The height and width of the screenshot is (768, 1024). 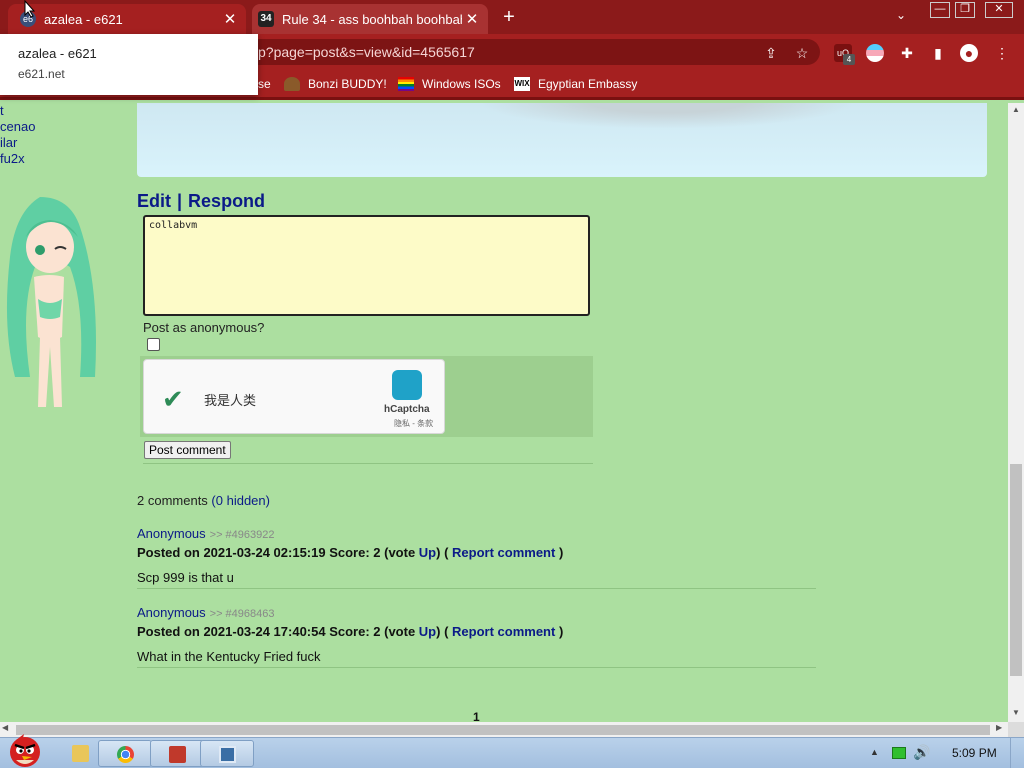 What do you see at coordinates (17, 127) in the screenshot?
I see `tag-link: cenao` at bounding box center [17, 127].